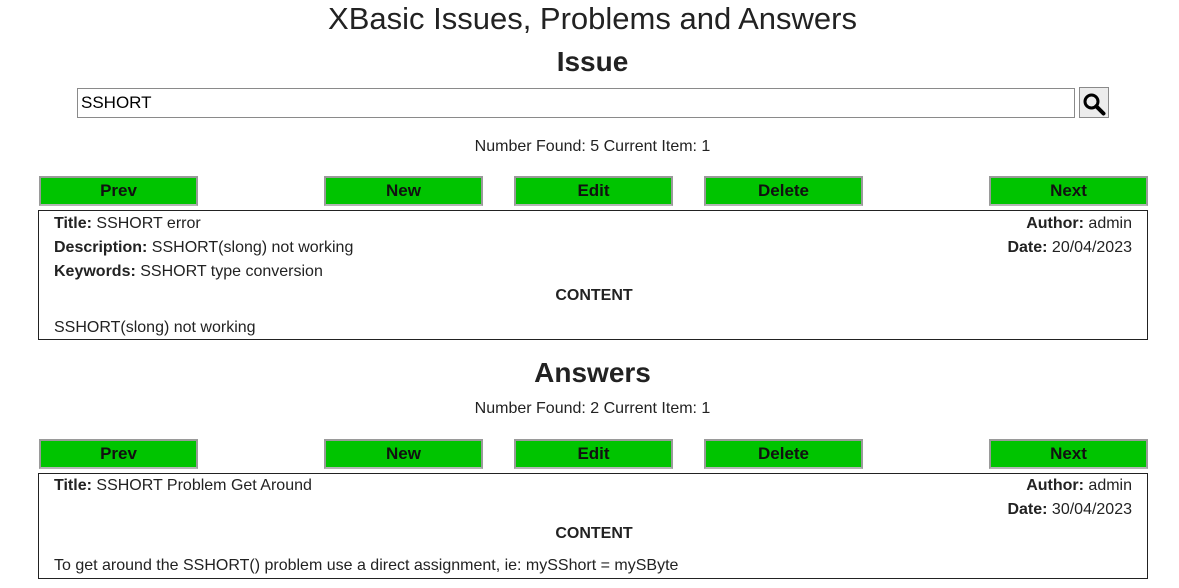  Describe the element at coordinates (148, 223) in the screenshot. I see `issue-title: SSHORT error` at that location.